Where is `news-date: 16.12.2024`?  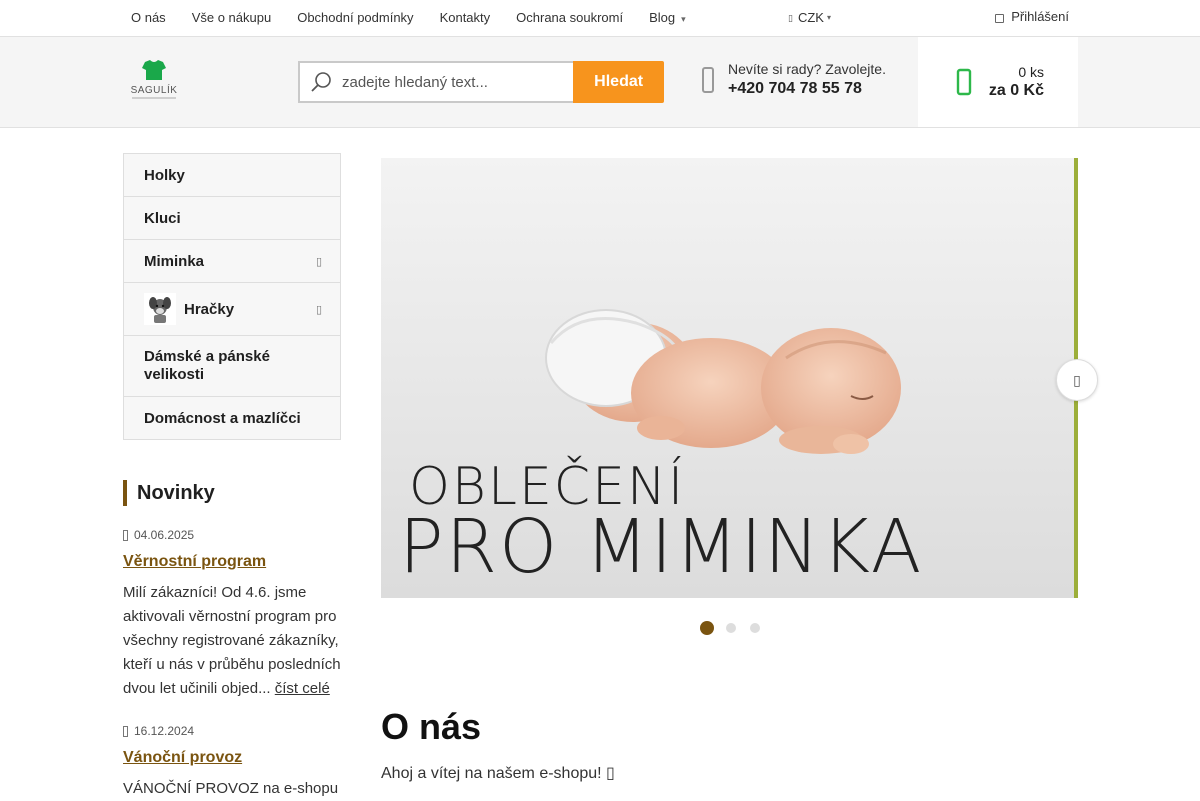
news-date: 16.12.2024 is located at coordinates (234, 731).